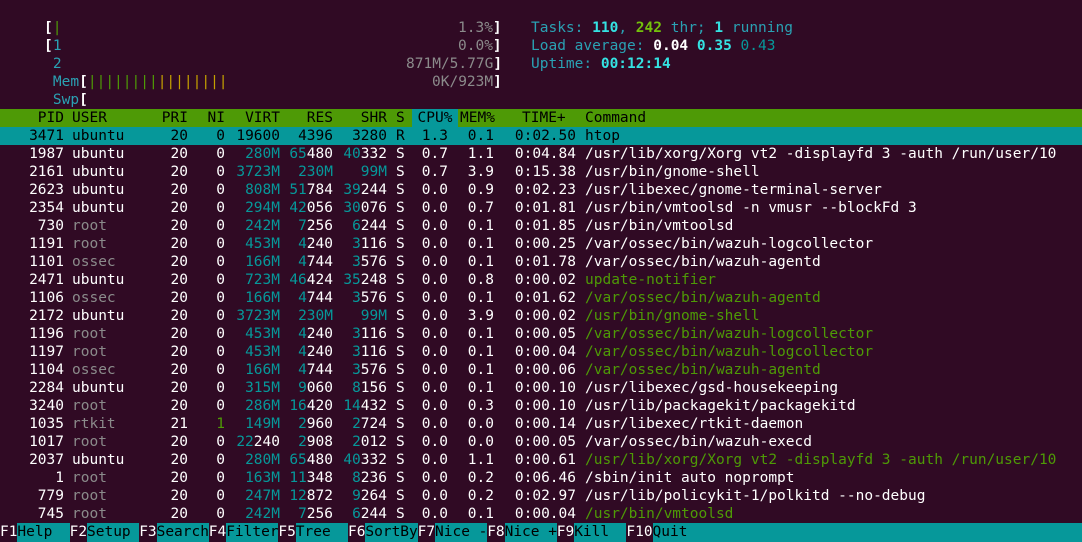 Image resolution: width=1082 pixels, height=542 pixels. What do you see at coordinates (262, 424) in the screenshot?
I see `virt-cell: 149M` at bounding box center [262, 424].